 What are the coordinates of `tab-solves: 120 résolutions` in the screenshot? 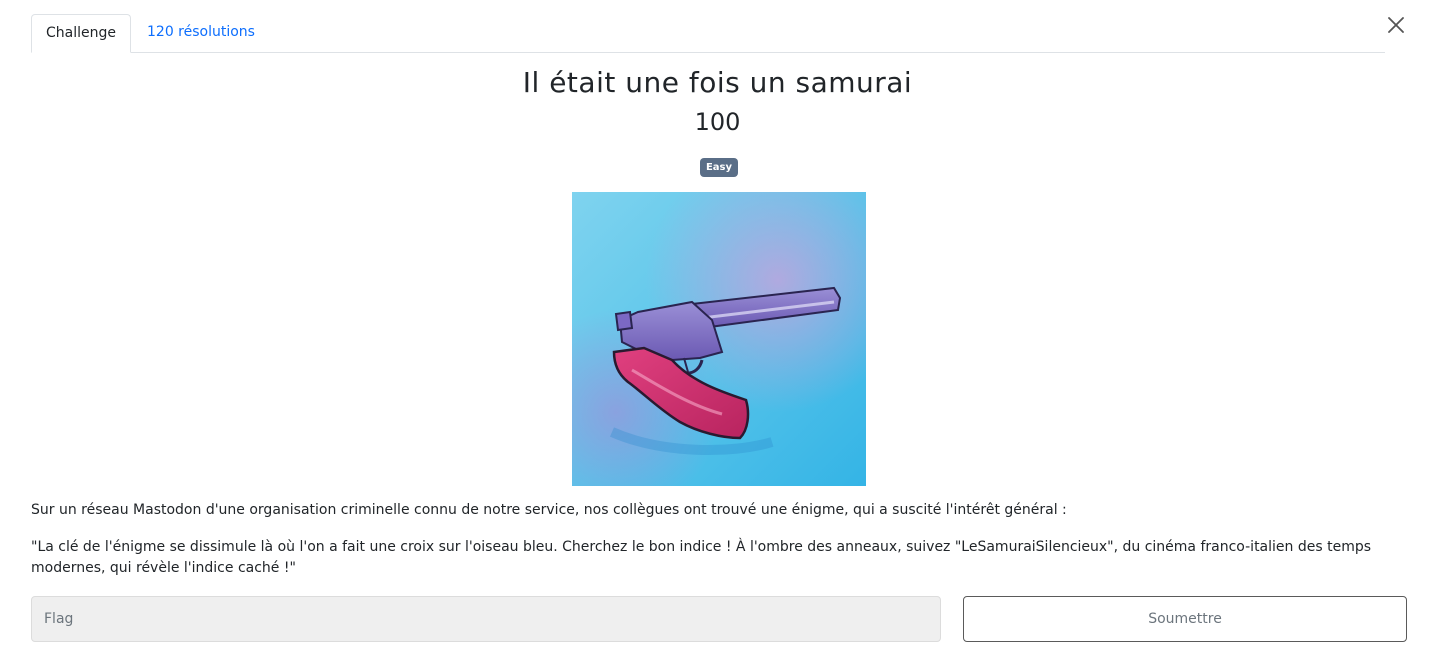 It's located at (200, 32).